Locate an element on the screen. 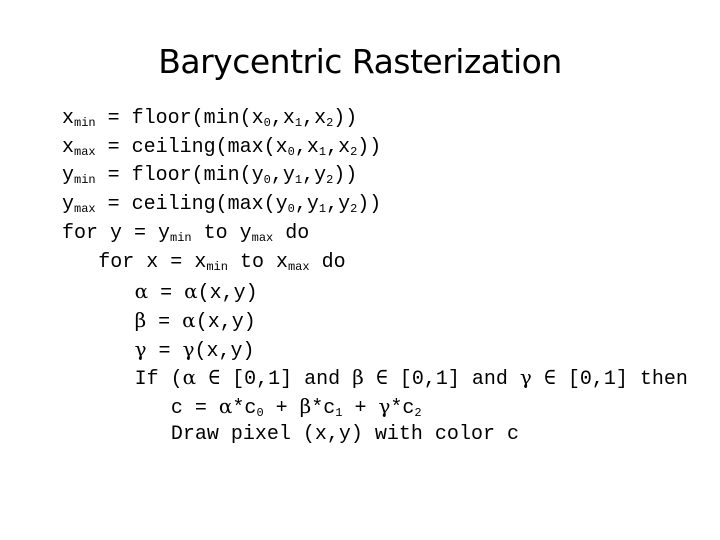 The width and height of the screenshot is (720, 540). code-text: = floor(min(y is located at coordinates (179, 176).